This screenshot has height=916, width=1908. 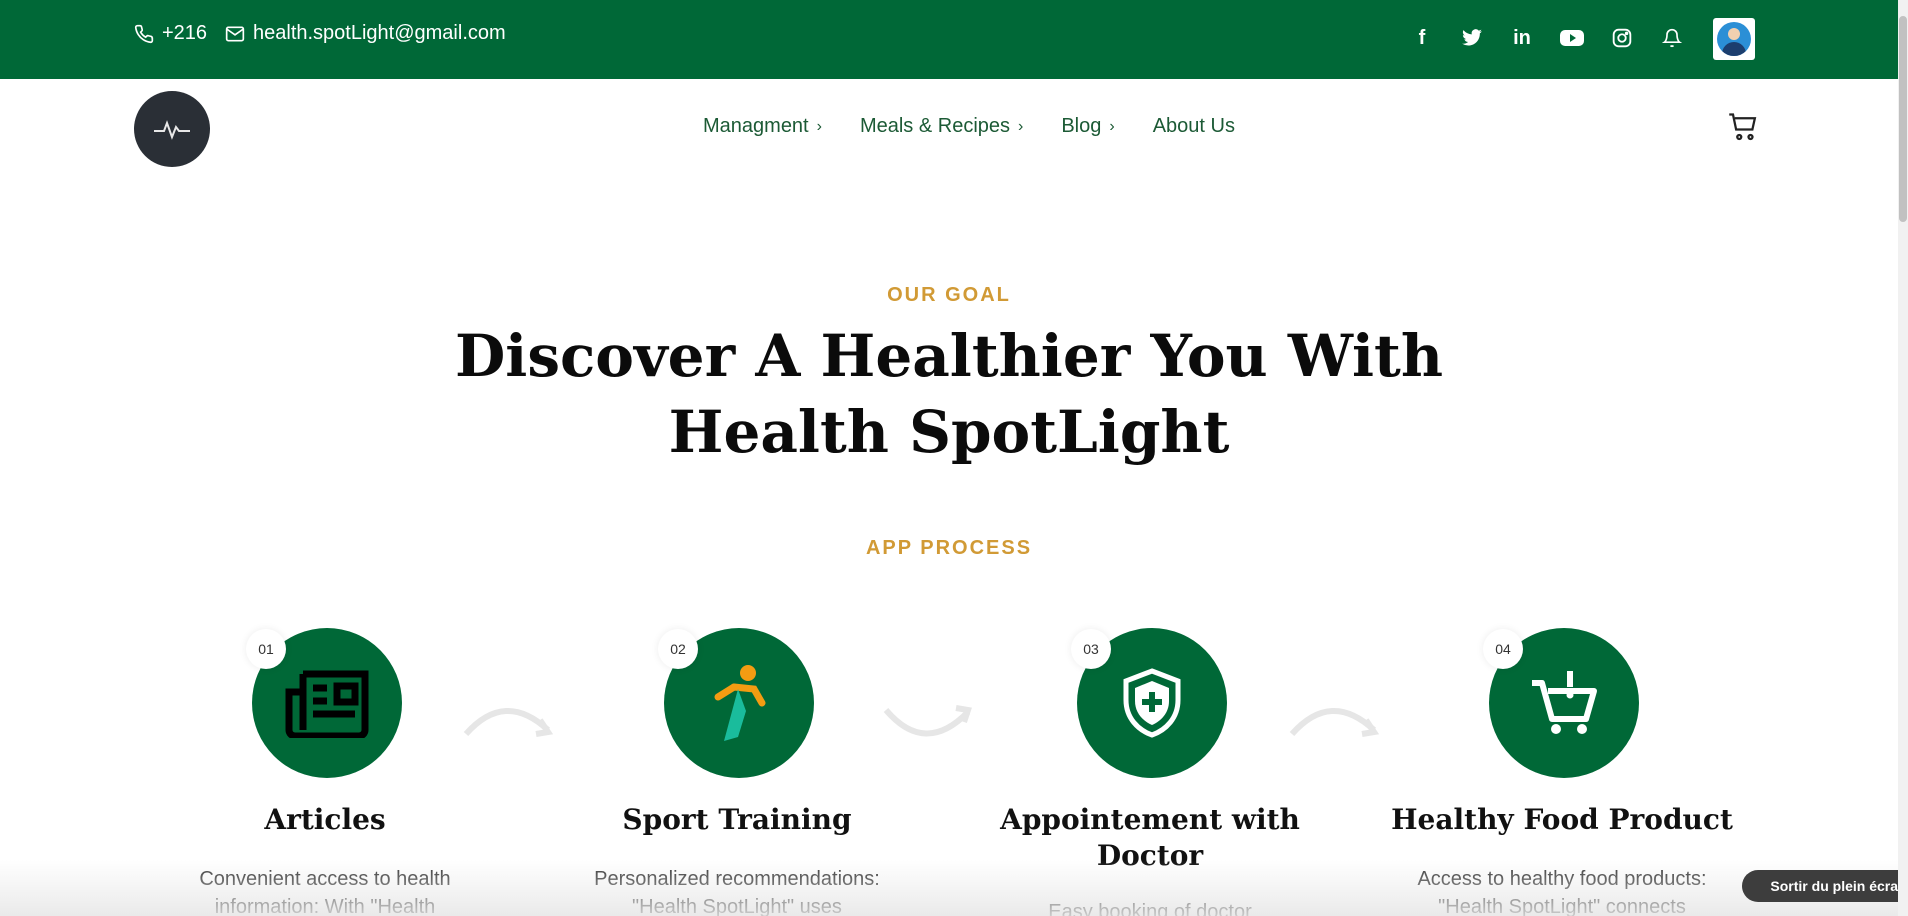 I want to click on phone-contact: +216, so click(x=170, y=33).